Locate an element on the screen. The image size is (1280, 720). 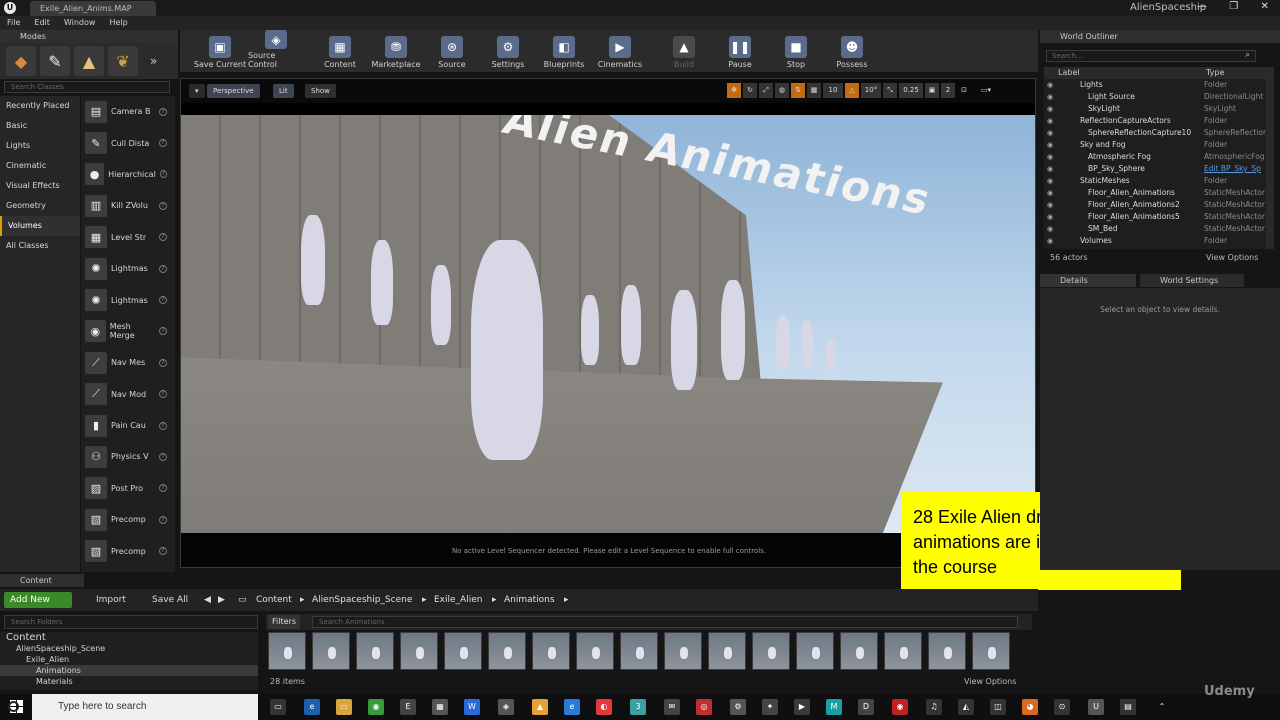
outliner-row: ◉ Sky and Fog Folder is located at coordinates (1155, 145).